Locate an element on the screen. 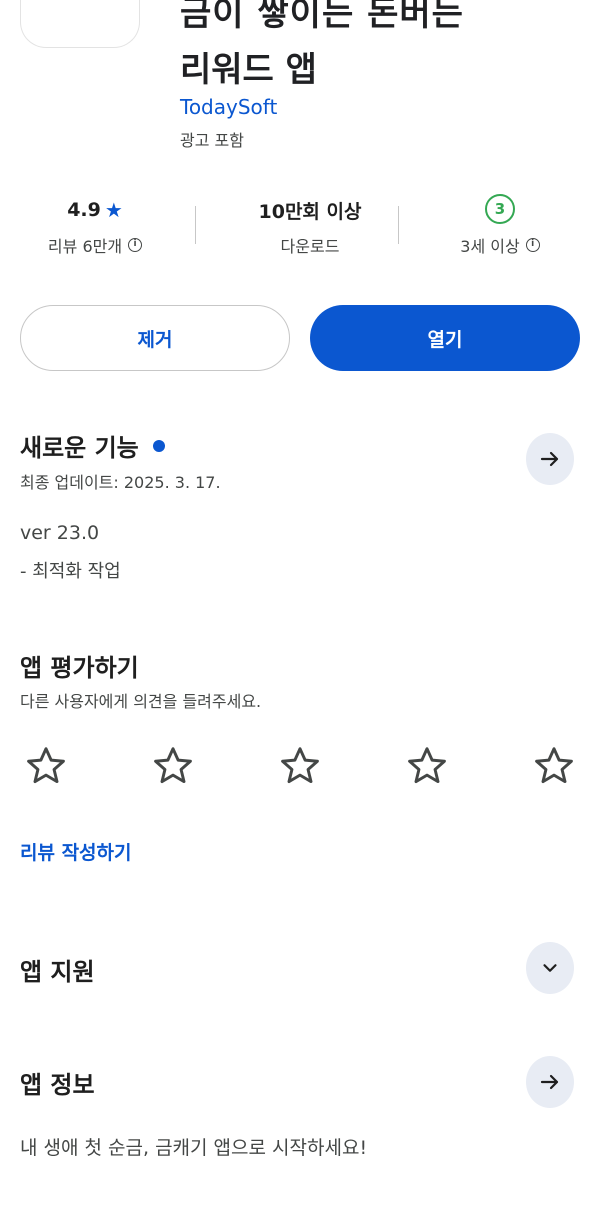 This screenshot has width=600, height=1213. downloads-label: 다운로드 is located at coordinates (310, 246).